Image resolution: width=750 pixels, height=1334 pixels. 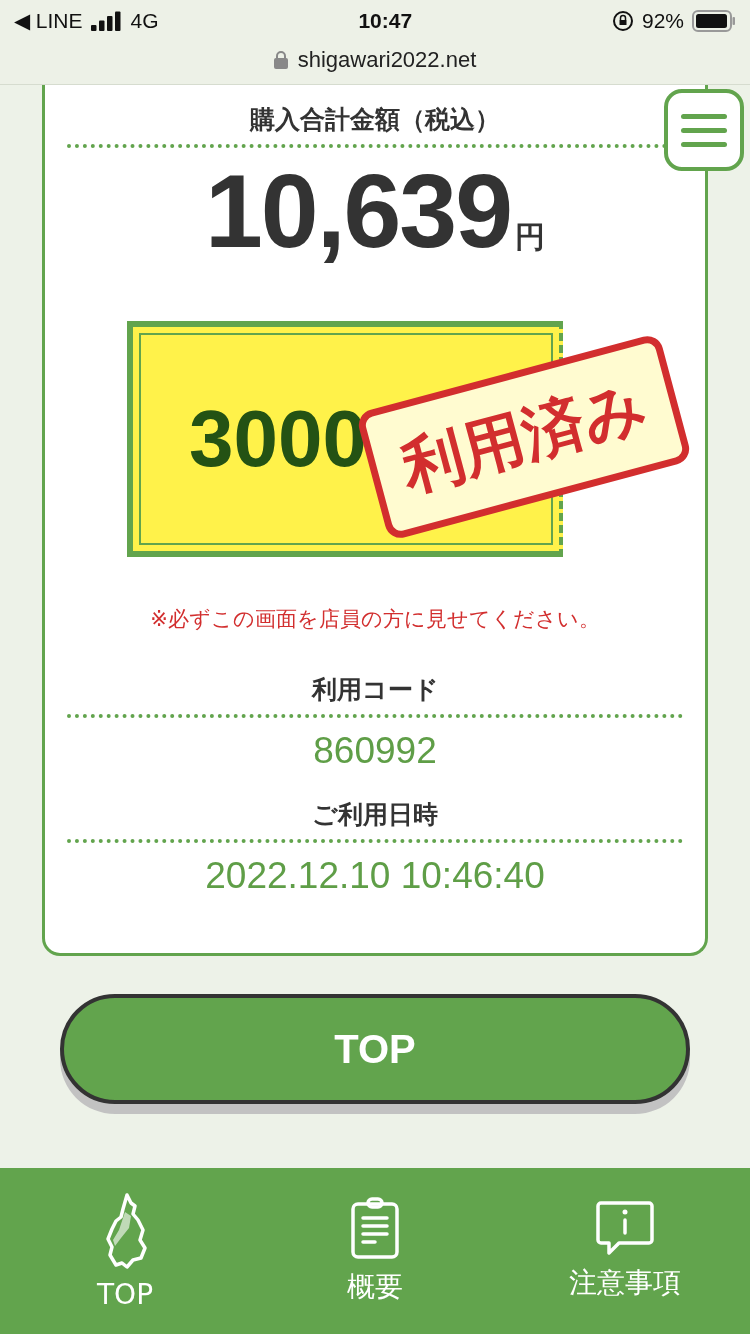 What do you see at coordinates (387, 60) in the screenshot?
I see `url-text: shigawari2022.net` at bounding box center [387, 60].